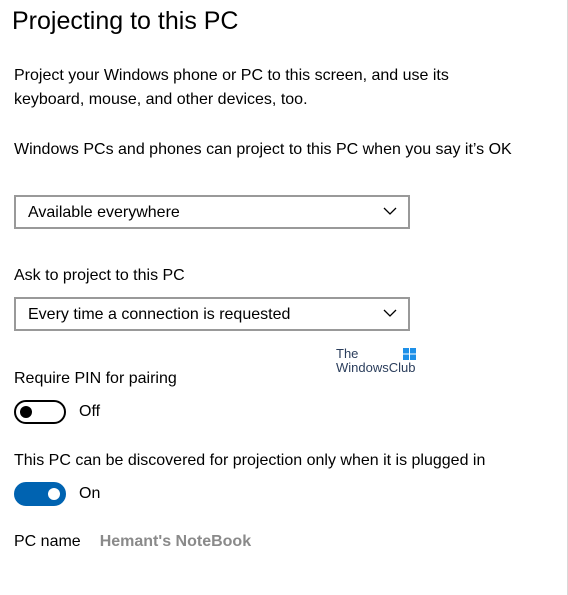 This screenshot has height=595, width=568. I want to click on watermark: The WindowsClub, so click(381, 362).